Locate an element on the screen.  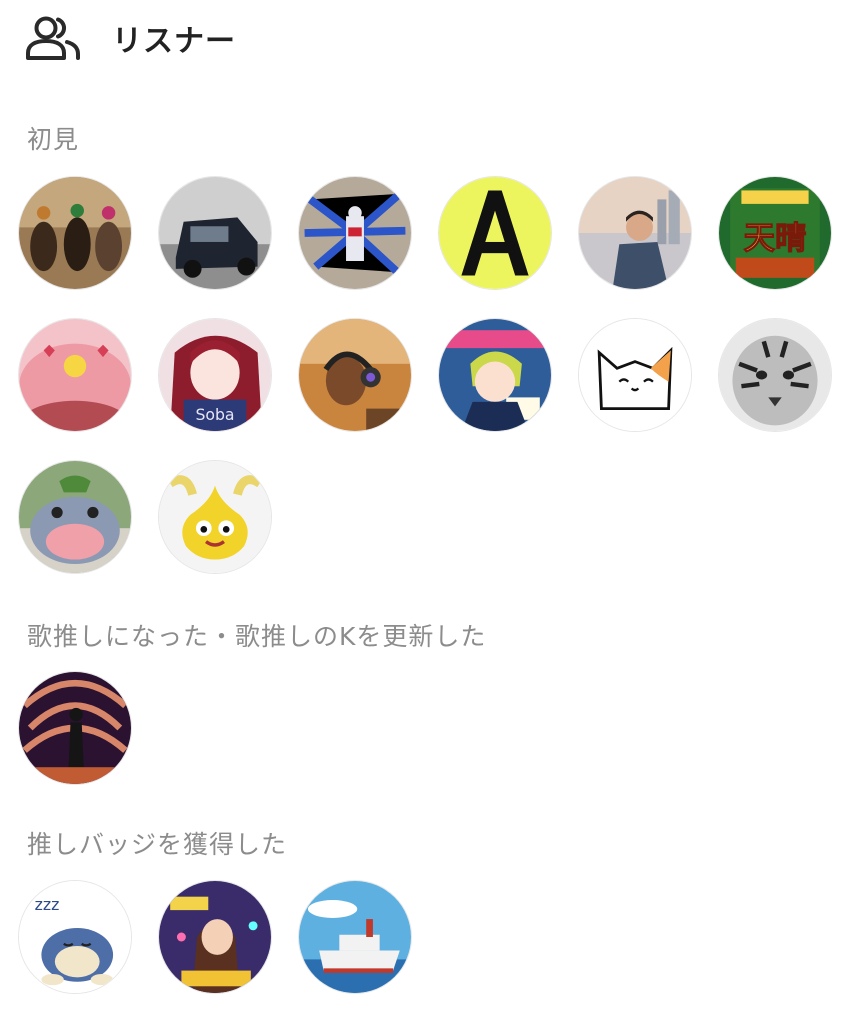
avatar-headphones-man is located at coordinates (355, 375).